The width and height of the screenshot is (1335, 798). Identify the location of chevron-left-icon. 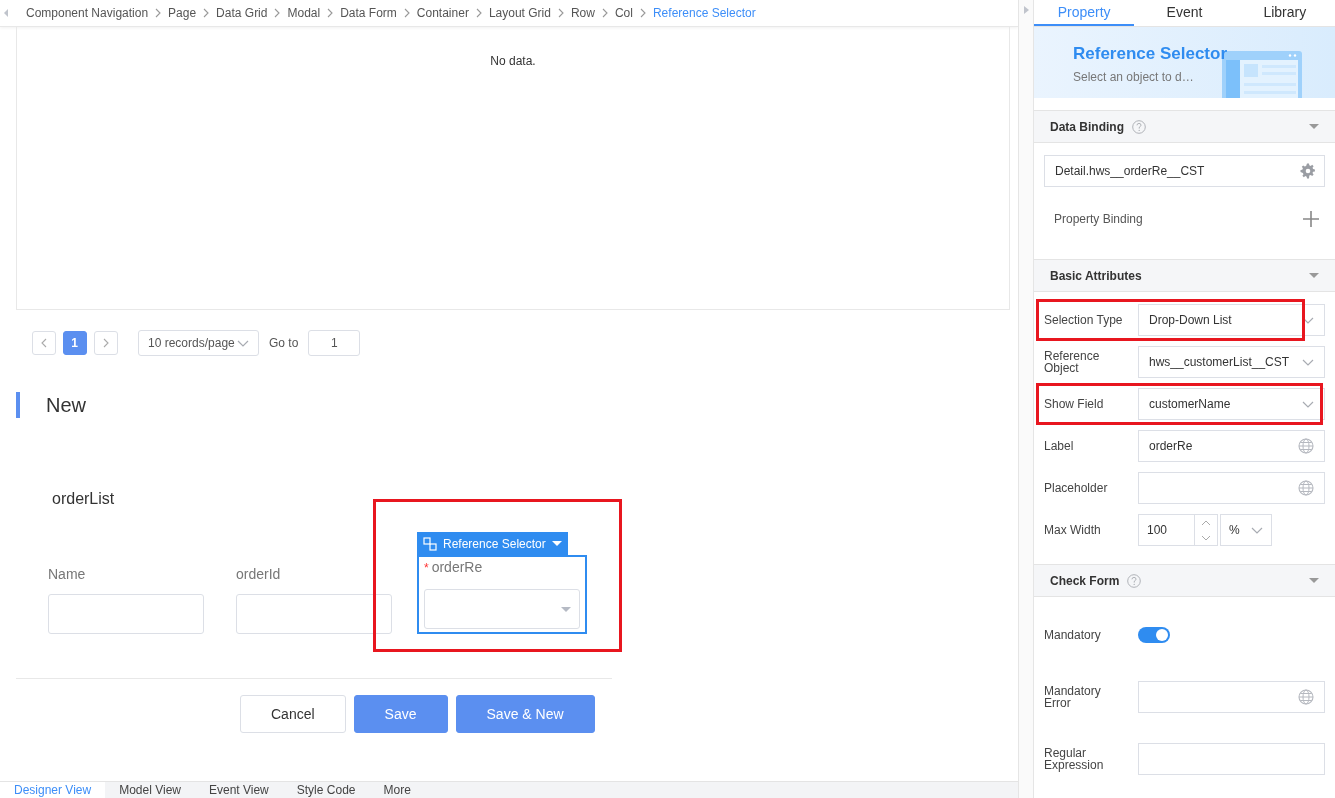
(44, 343).